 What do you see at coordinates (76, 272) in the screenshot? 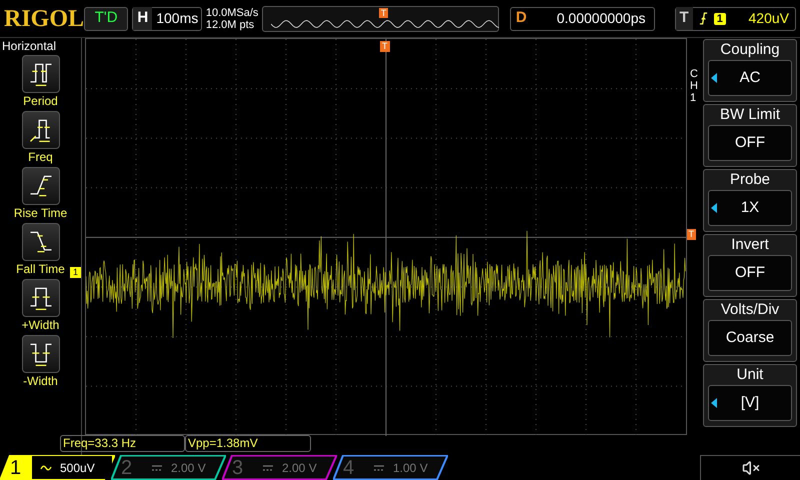
I see `channel-marker: 1` at bounding box center [76, 272].